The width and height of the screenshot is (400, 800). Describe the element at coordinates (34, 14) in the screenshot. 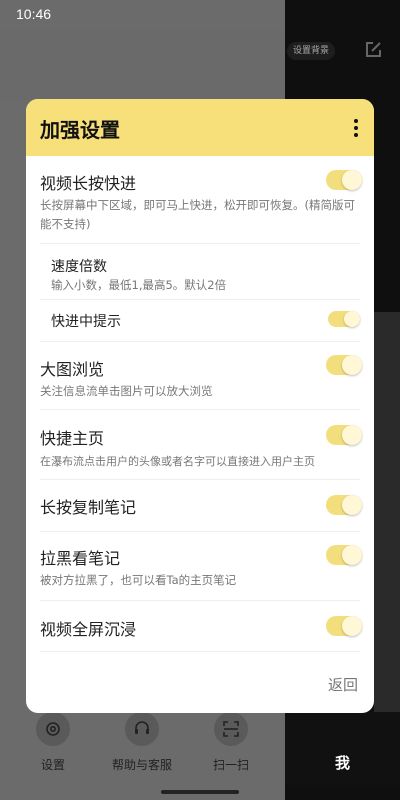

I see `status-time: 10:46` at that location.